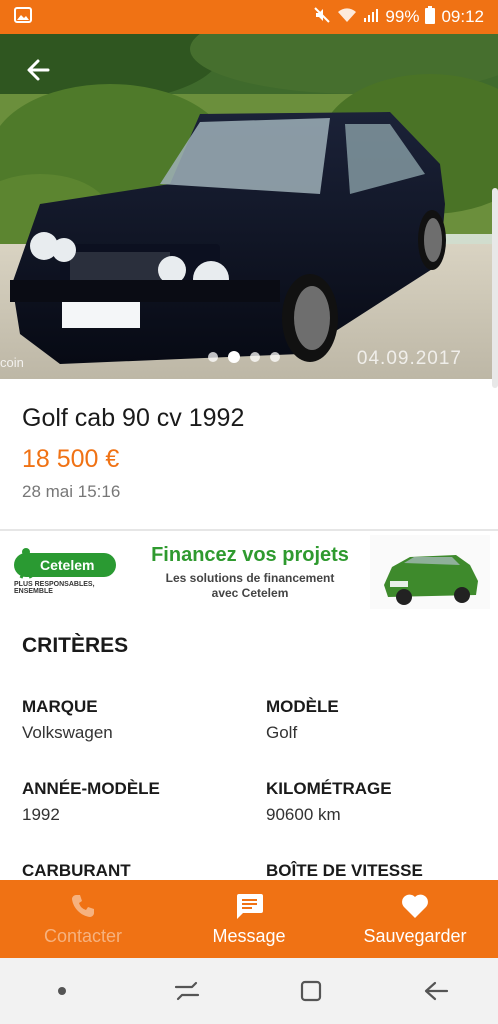 This screenshot has width=498, height=1024. Describe the element at coordinates (54, 588) in the screenshot. I see `cetelem-tagline: PLUS RESPONSABLES, ENSEMBLE` at that location.